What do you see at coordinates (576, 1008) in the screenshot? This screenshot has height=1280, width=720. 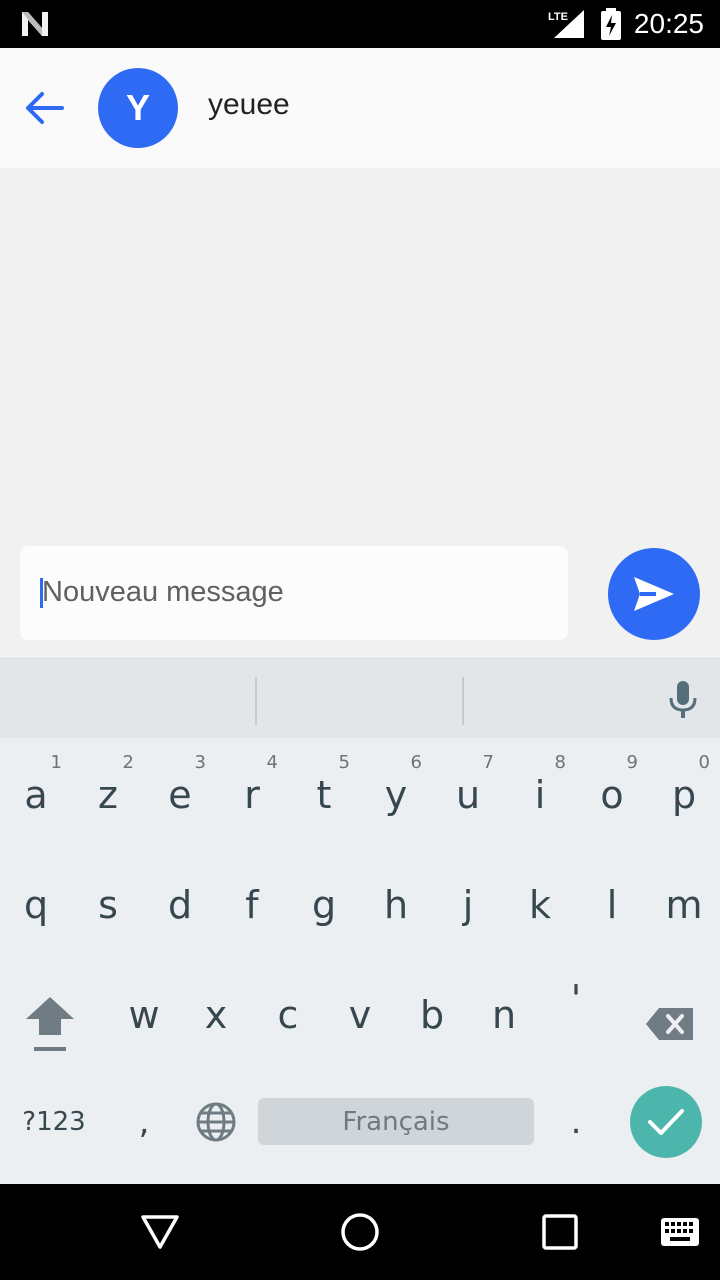 I see `key-apostrophe: '` at bounding box center [576, 1008].